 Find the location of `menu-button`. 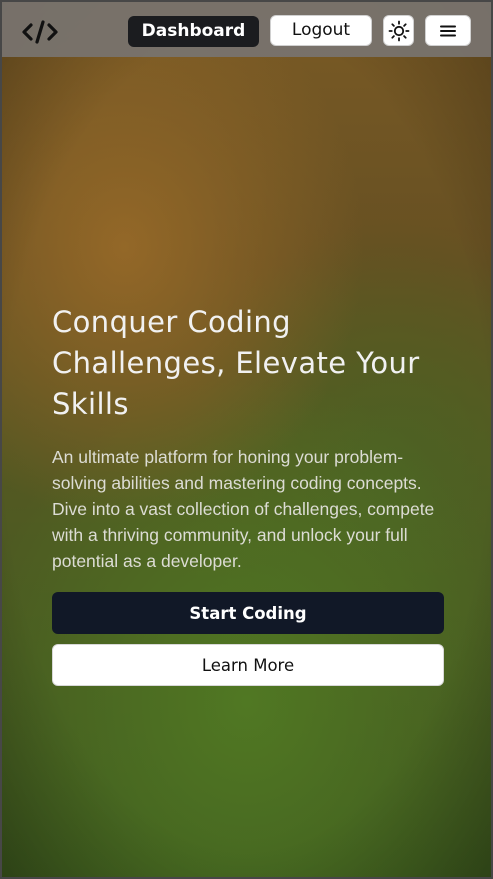

menu-button is located at coordinates (448, 30).